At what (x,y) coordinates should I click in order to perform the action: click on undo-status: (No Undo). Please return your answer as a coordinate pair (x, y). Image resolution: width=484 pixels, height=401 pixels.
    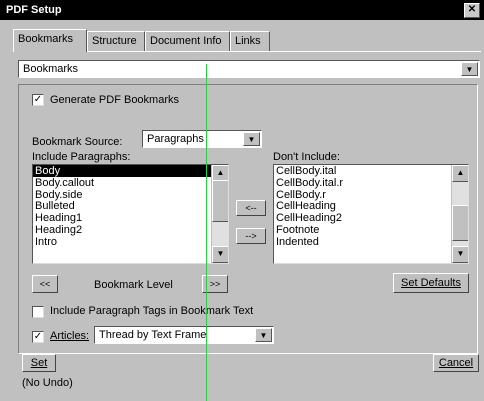
    Looking at the image, I should click on (47, 383).